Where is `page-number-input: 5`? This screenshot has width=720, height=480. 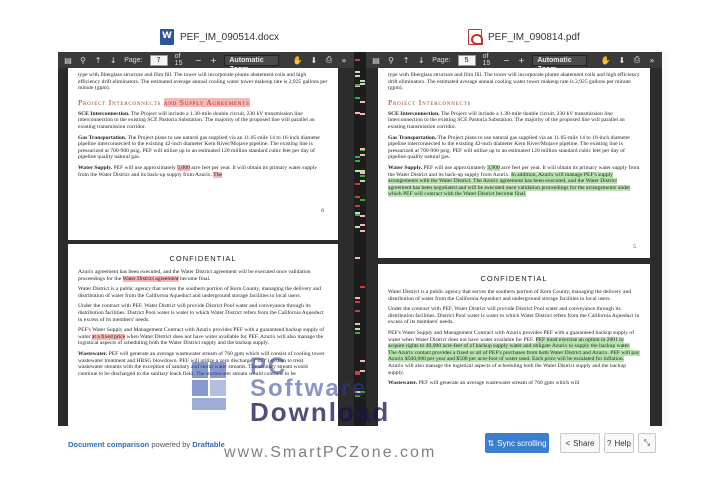 page-number-input: 5 is located at coordinates (466, 60).